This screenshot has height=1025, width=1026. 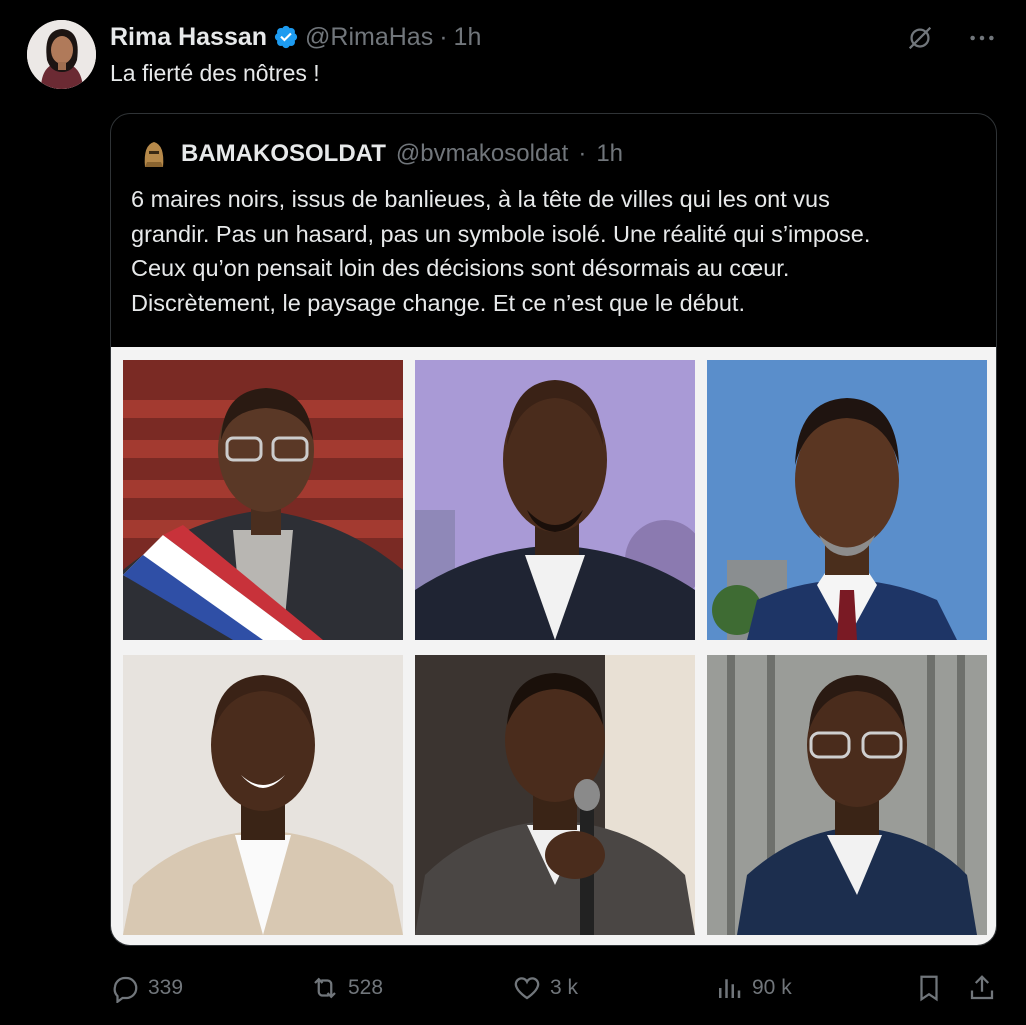 What do you see at coordinates (609, 154) in the screenshot?
I see `quoted-time: 1h` at bounding box center [609, 154].